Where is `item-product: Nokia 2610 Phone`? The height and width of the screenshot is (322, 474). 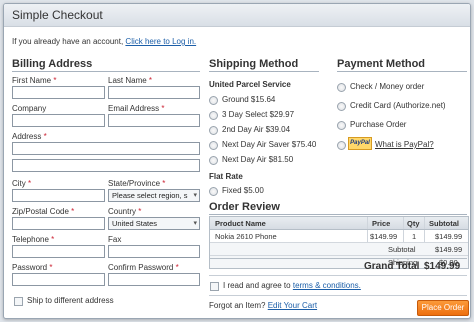
item-product: Nokia 2610 Phone is located at coordinates (246, 236).